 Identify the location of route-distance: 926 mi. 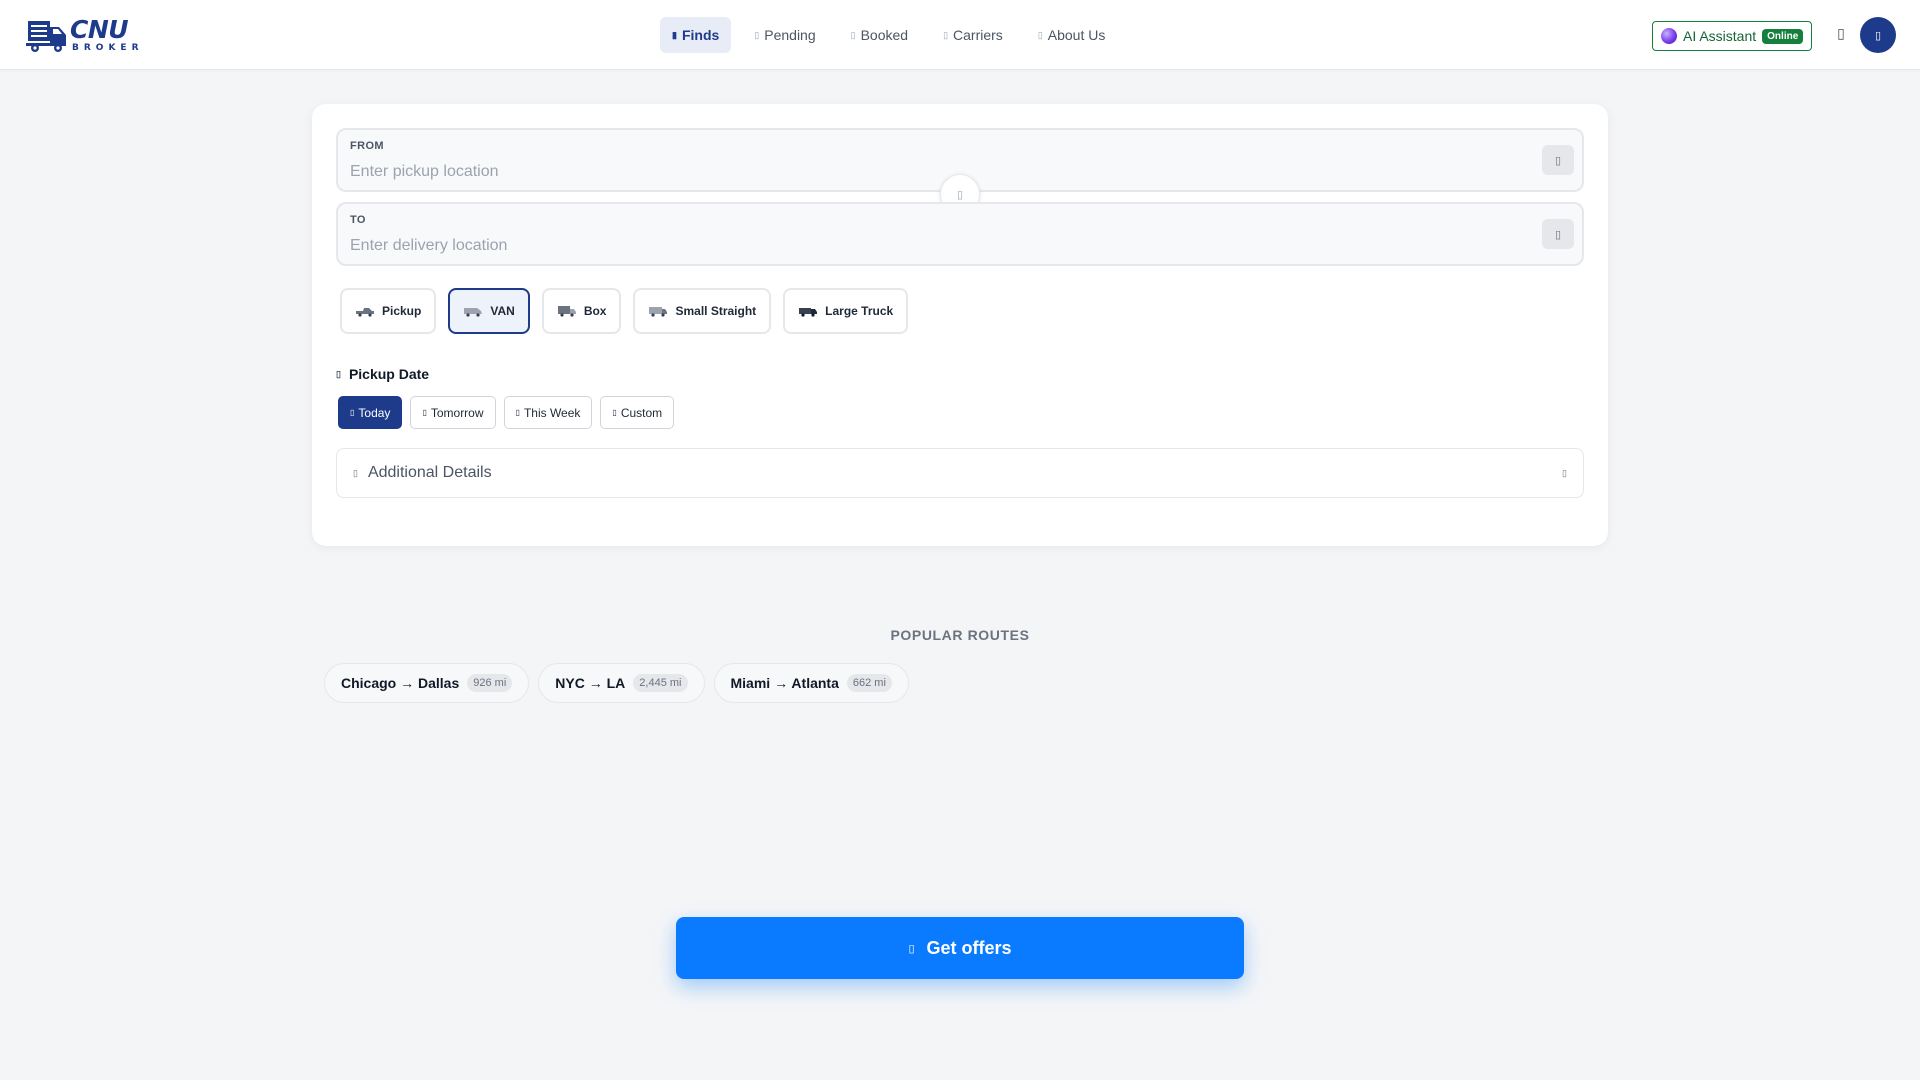
(490, 683).